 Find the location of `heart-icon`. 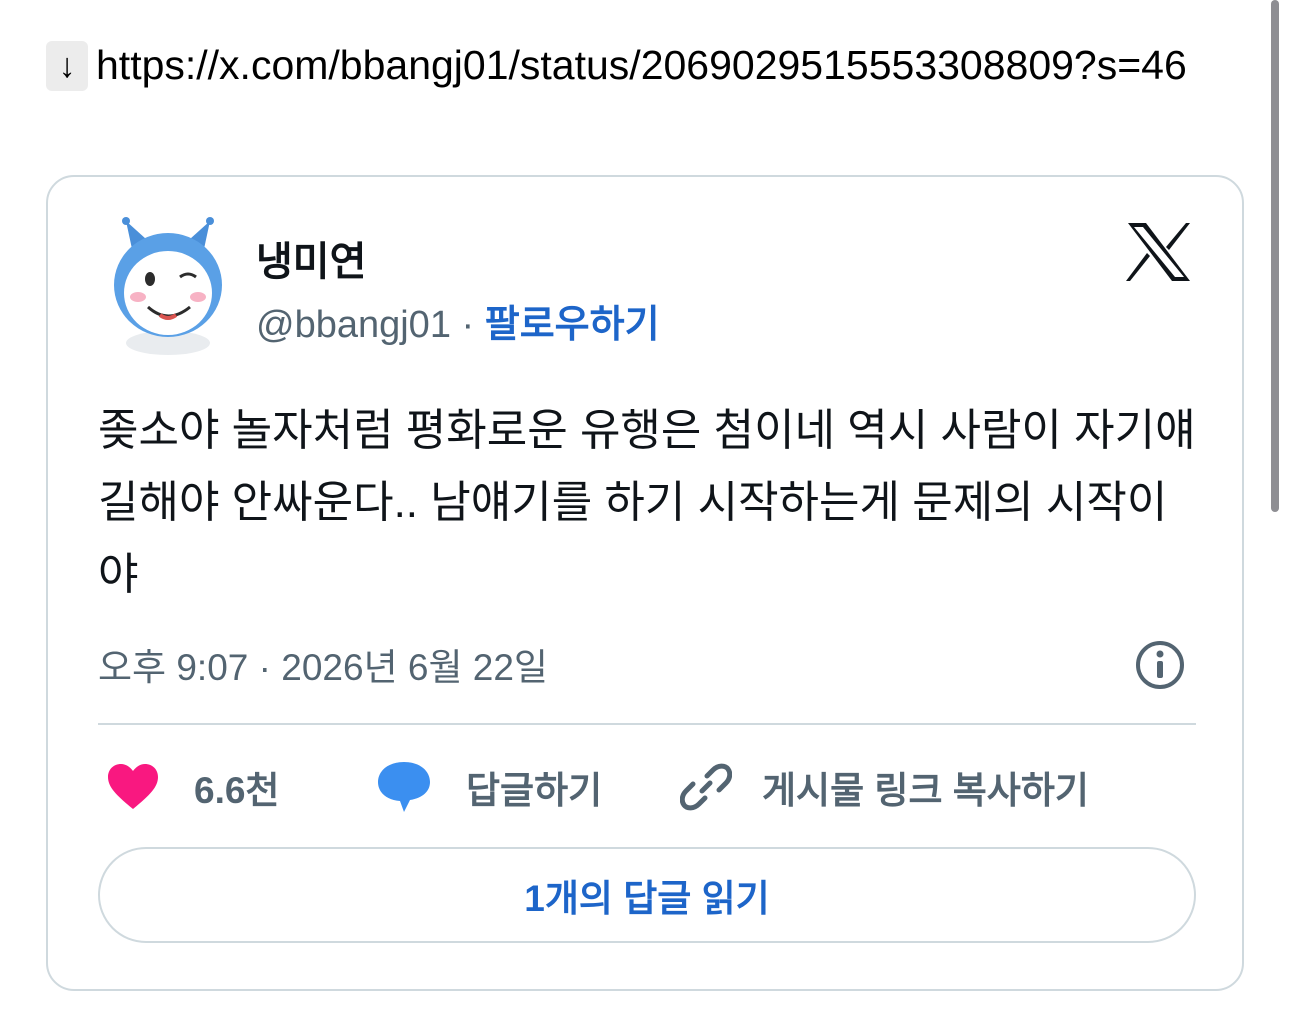

heart-icon is located at coordinates (133, 786).